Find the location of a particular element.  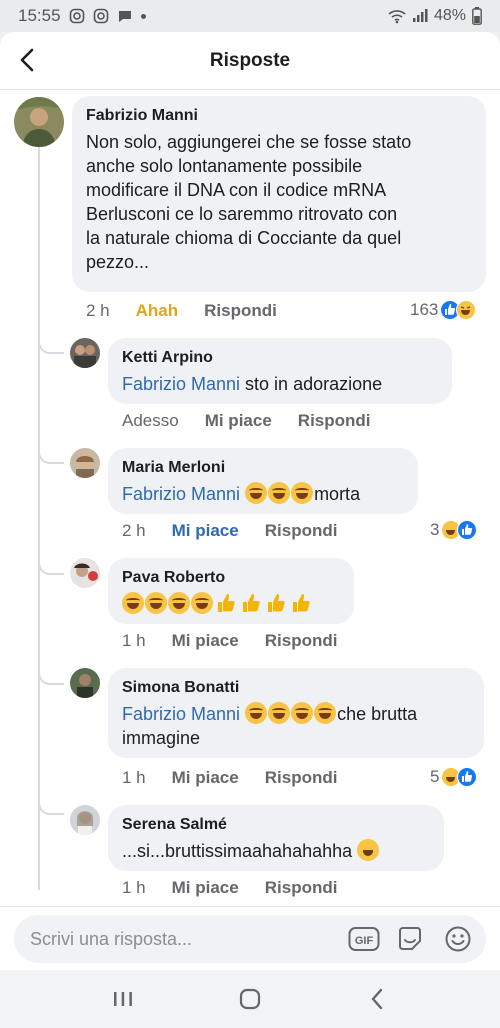

comment-actions: 2 h Mi piace Rispondi is located at coordinates (229, 531).